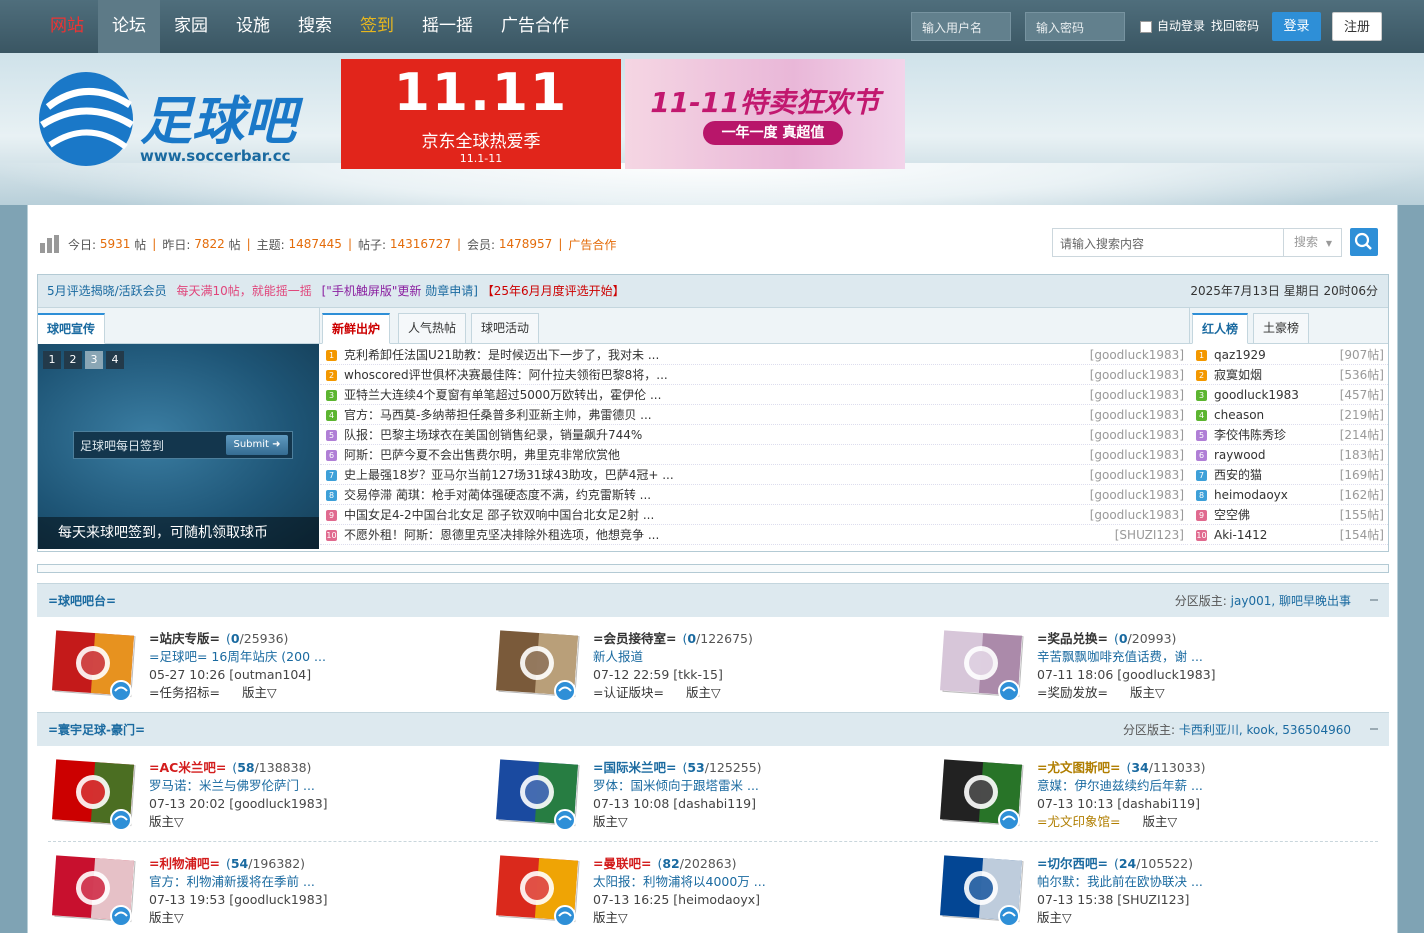 The image size is (1424, 933). I want to click on ranking-user: Aki-1412, so click(1240, 535).